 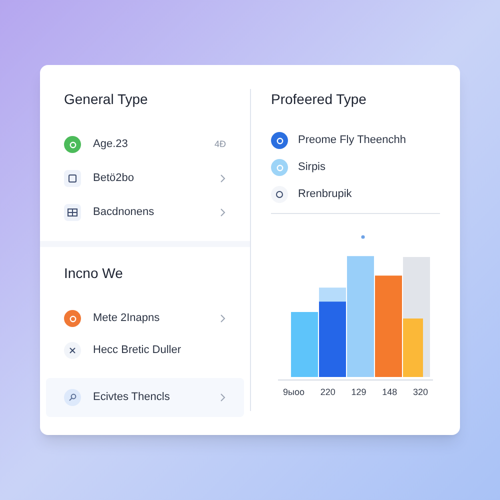 I want to click on axis-label: 9ыoo, so click(x=293, y=392).